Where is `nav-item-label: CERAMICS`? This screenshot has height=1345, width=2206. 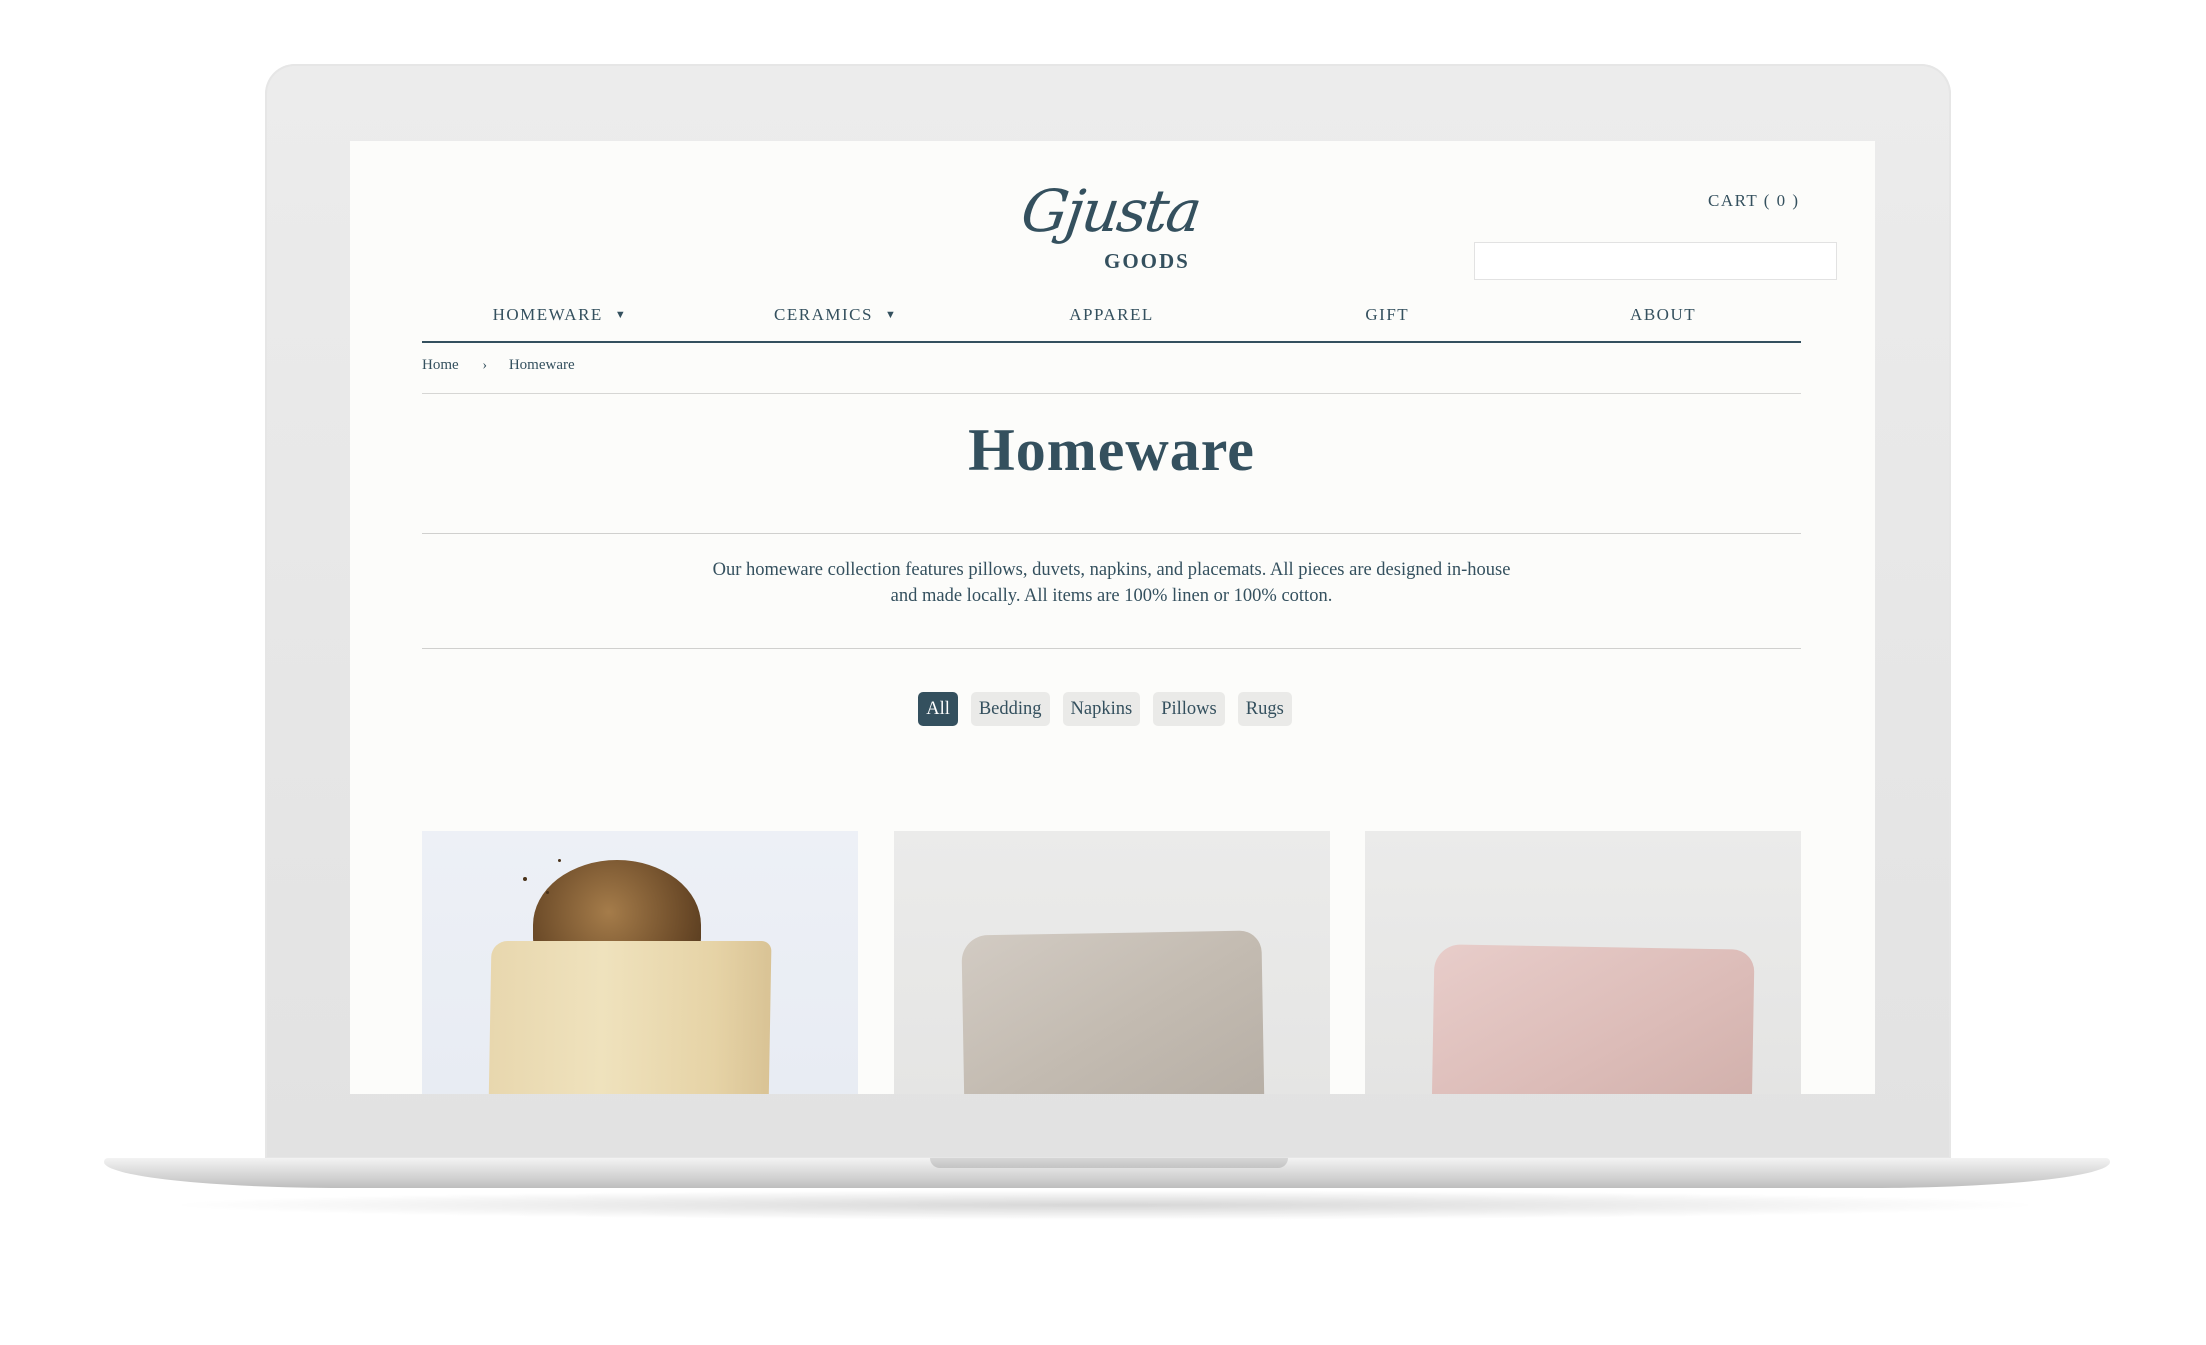 nav-item-label: CERAMICS is located at coordinates (823, 314).